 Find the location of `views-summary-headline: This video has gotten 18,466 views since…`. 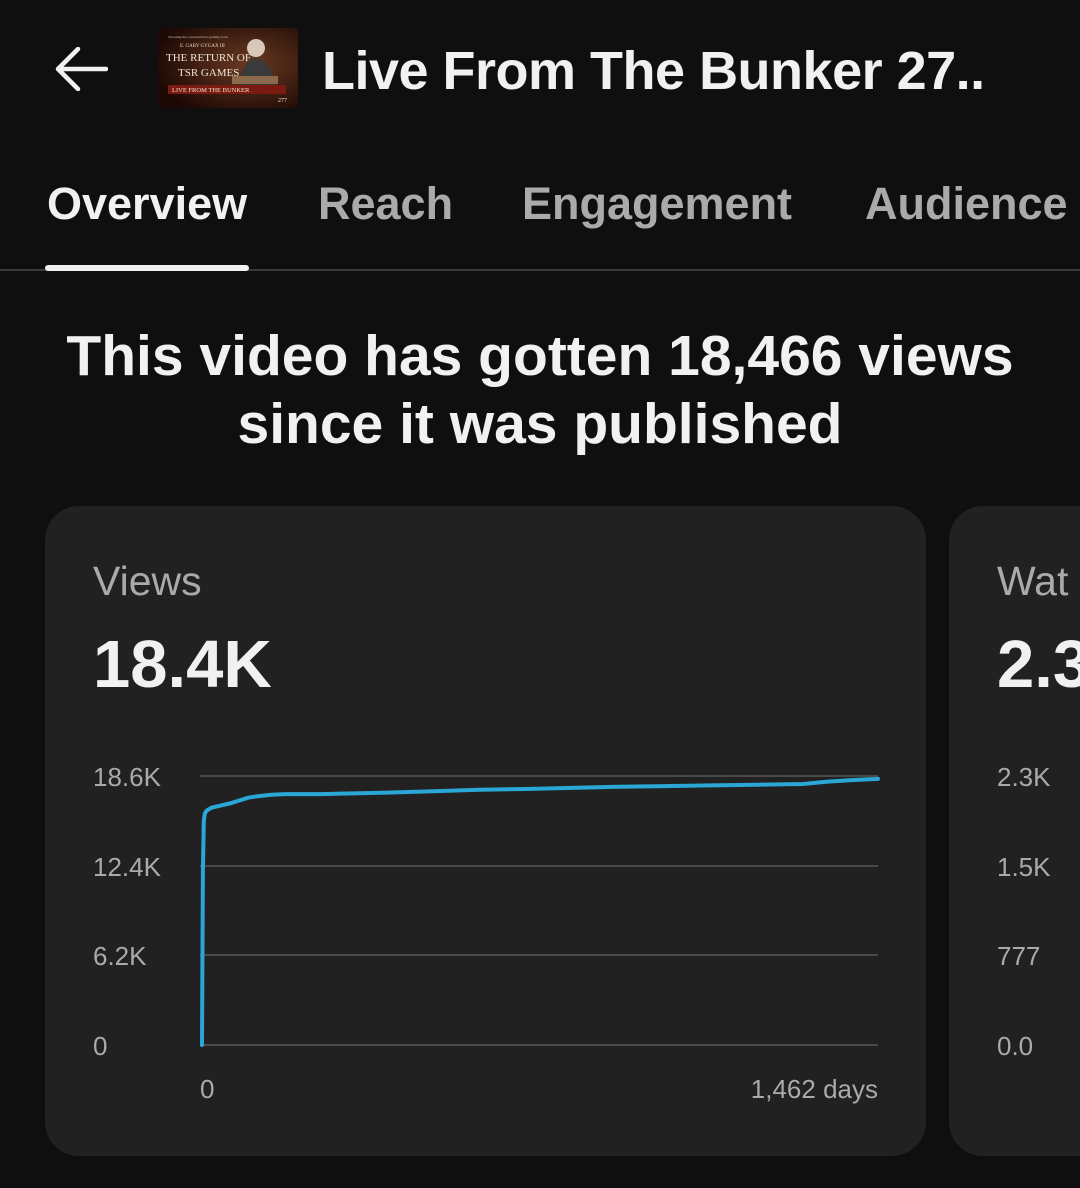

views-summary-headline: This video has gotten 18,466 views since… is located at coordinates (540, 390).